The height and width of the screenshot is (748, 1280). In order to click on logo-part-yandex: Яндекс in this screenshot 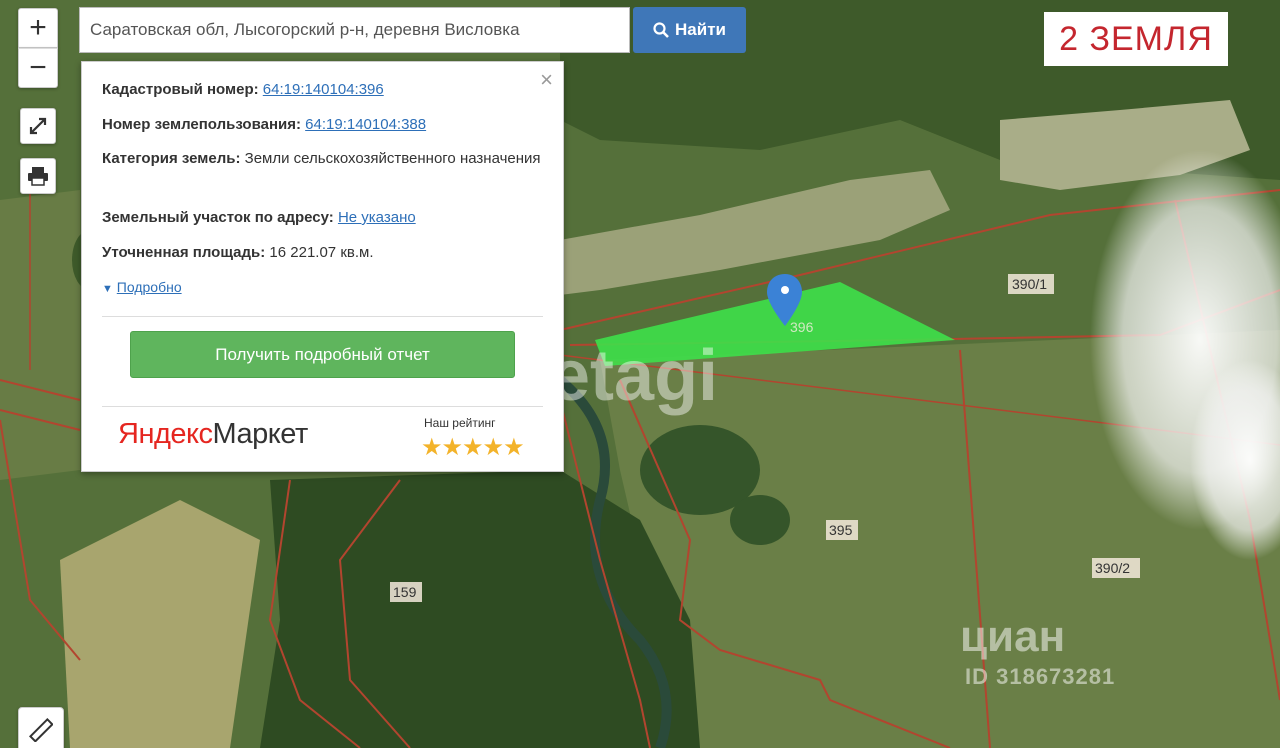, I will do `click(165, 434)`.